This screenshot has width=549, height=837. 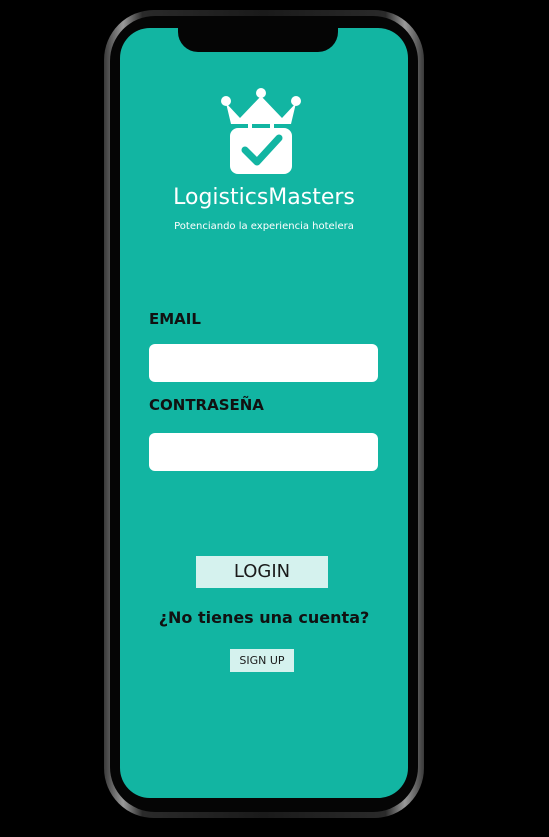 I want to click on password-input, so click(x=263, y=452).